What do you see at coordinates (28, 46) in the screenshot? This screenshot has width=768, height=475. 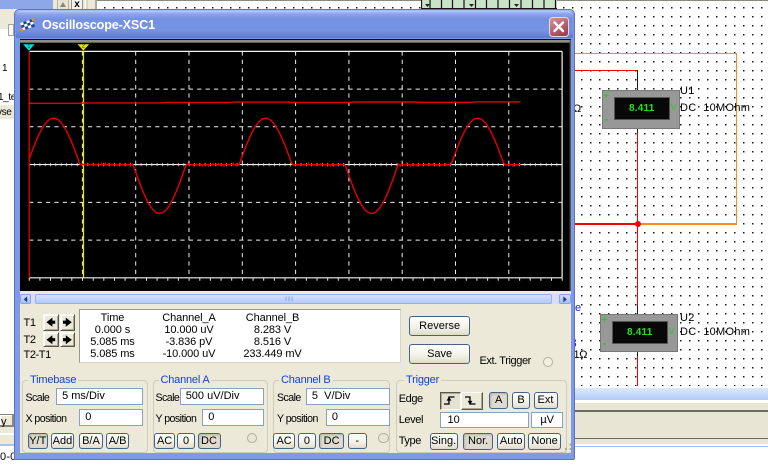 I see `svg-text: 1` at bounding box center [28, 46].